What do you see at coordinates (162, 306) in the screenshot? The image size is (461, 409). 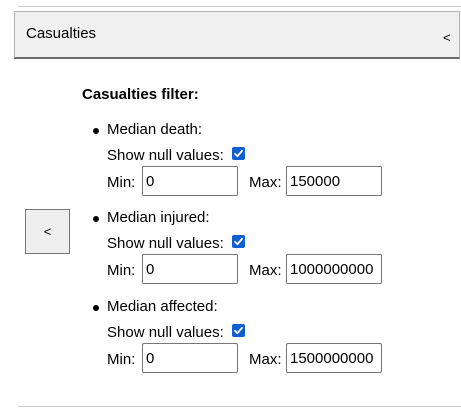 I see `filter-group-label: Median affected:` at bounding box center [162, 306].